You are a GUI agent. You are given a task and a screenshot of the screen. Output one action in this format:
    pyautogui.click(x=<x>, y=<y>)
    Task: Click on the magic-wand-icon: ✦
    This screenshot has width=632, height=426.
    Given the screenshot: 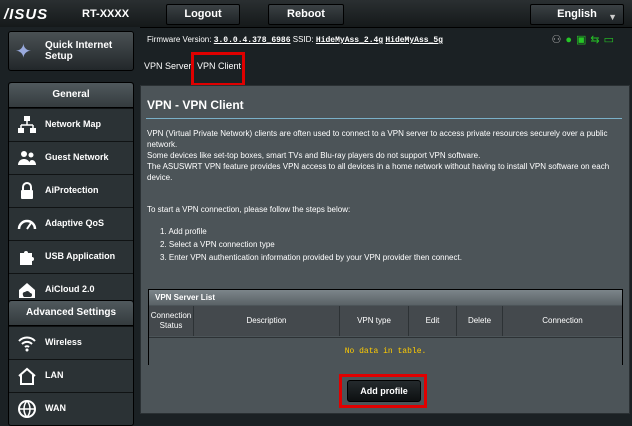 What is the action you would take?
    pyautogui.click(x=23, y=52)
    